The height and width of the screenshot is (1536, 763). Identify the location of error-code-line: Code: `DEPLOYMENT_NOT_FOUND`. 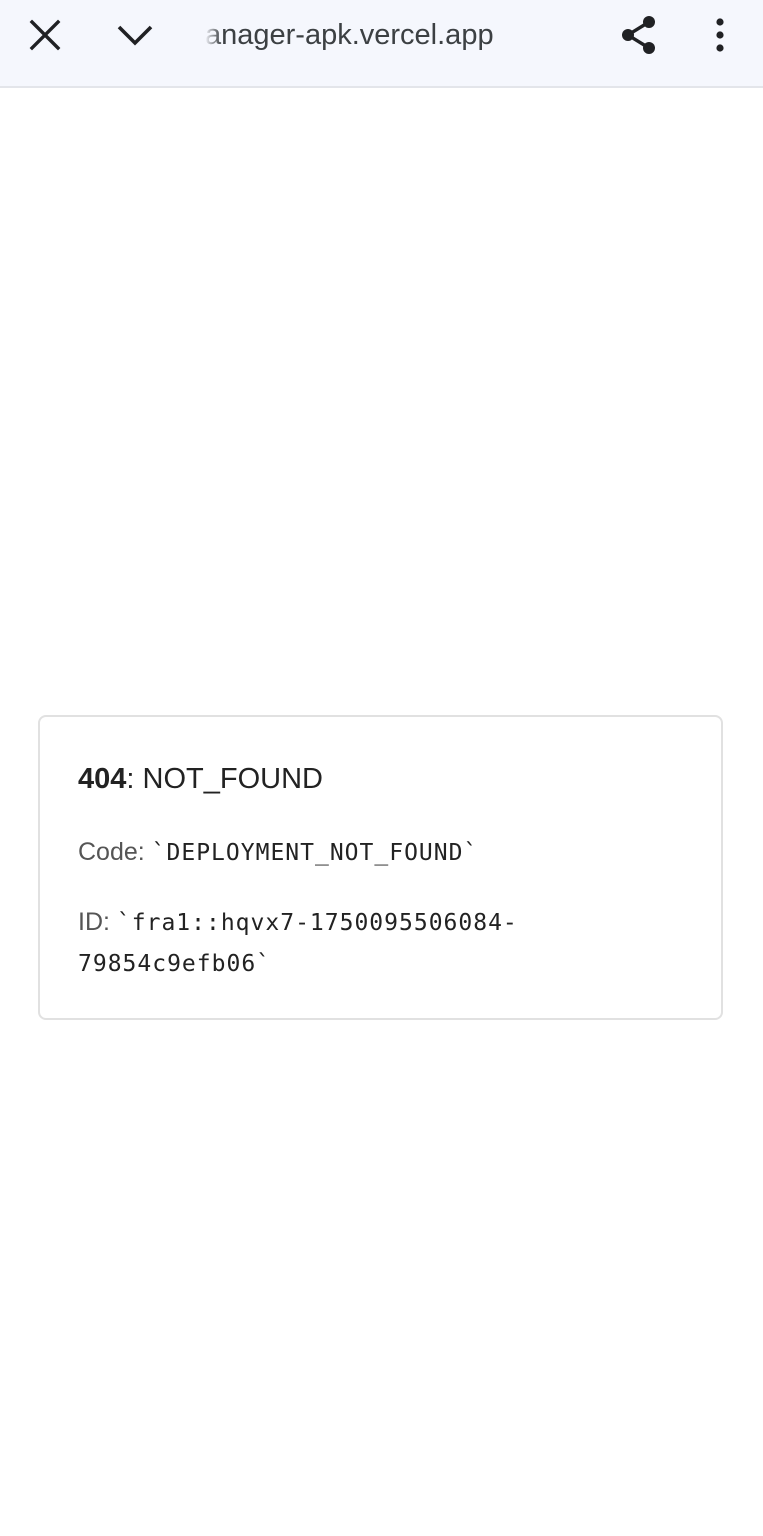
(278, 852).